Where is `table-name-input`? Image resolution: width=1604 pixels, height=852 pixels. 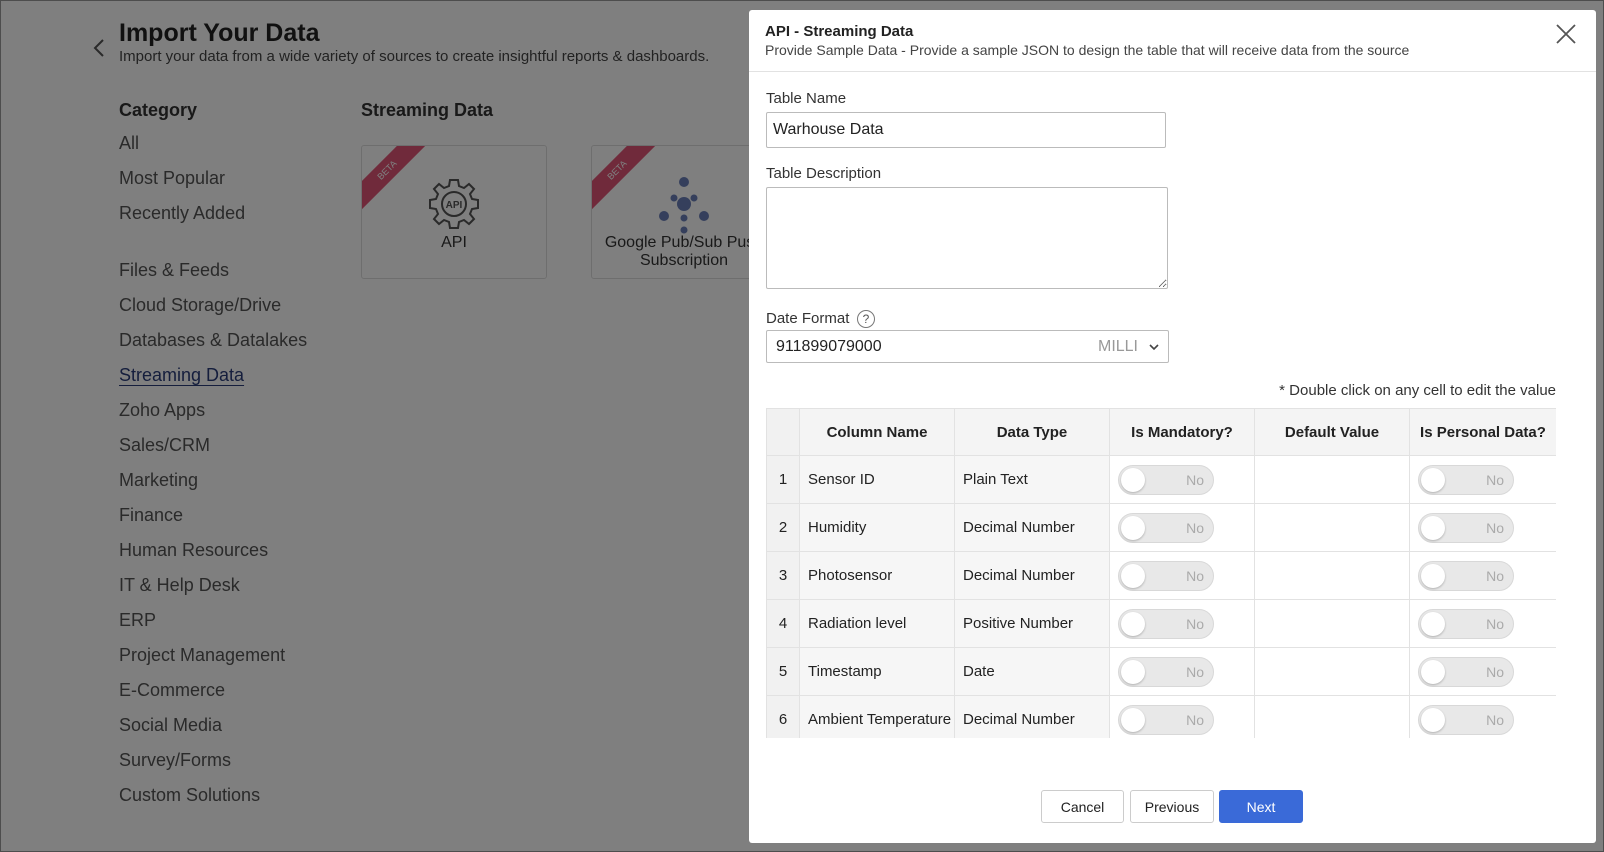
table-name-input is located at coordinates (966, 130).